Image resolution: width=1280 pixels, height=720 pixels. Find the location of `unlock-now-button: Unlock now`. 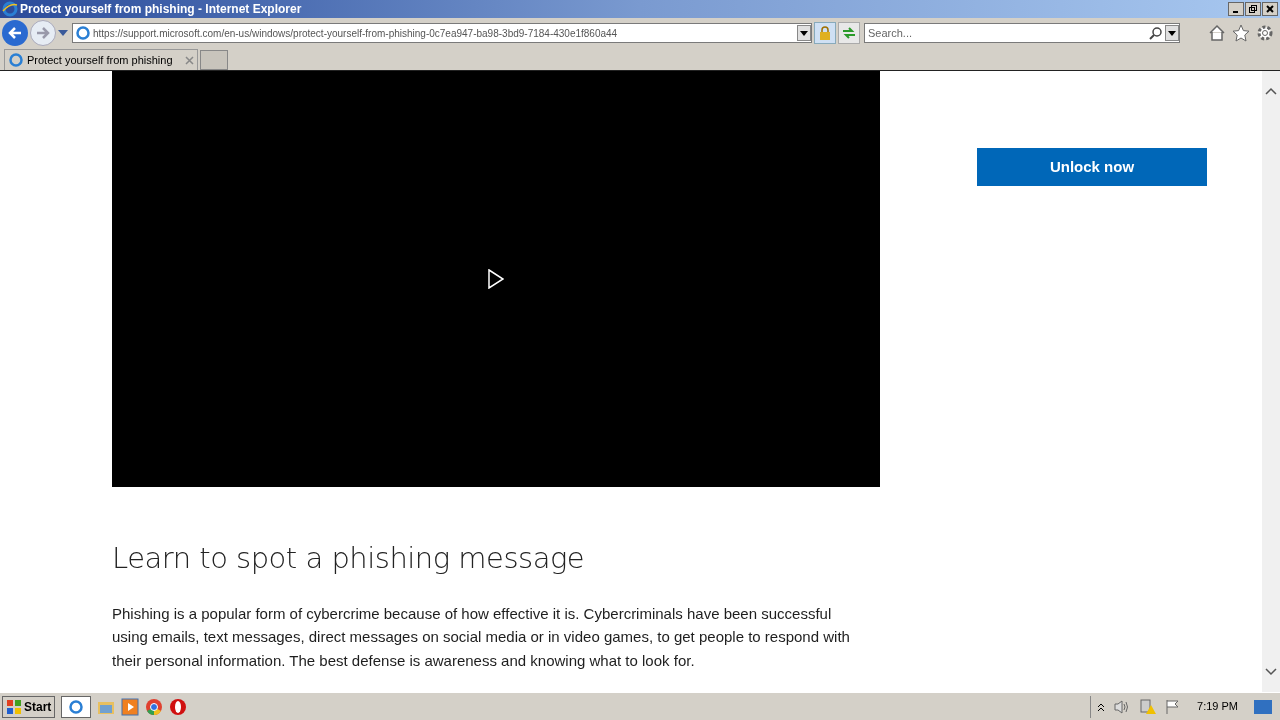

unlock-now-button: Unlock now is located at coordinates (1092, 167).